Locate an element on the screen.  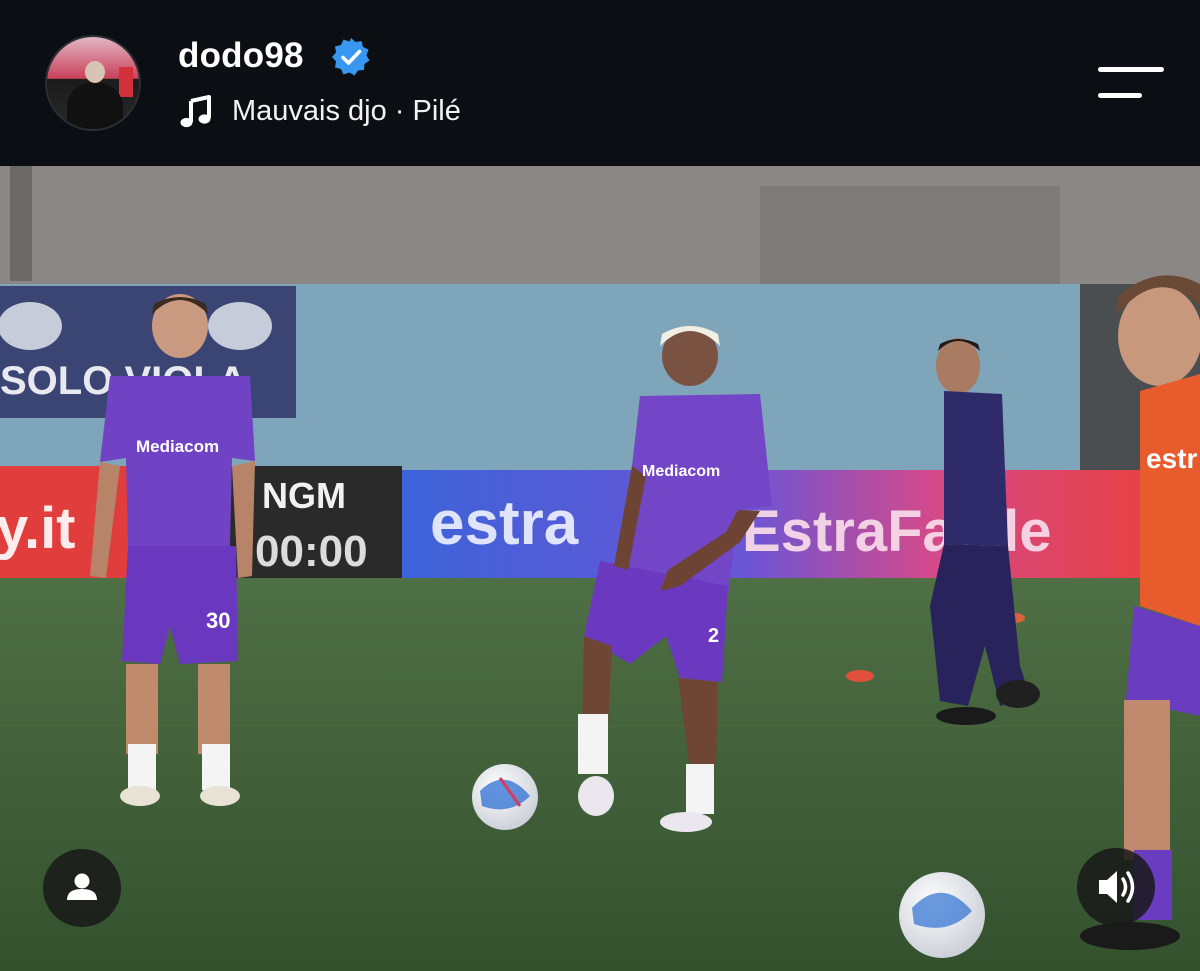
svg-text: y.it is located at coordinates (38, 528).